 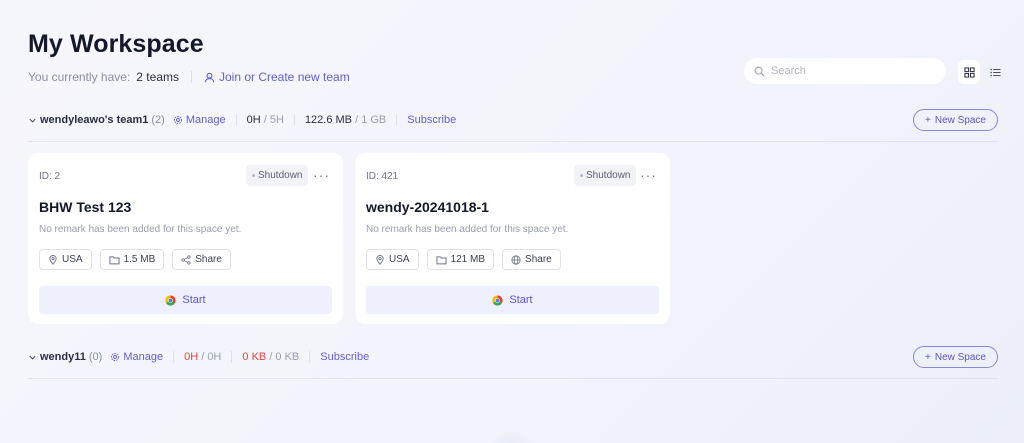 I want to click on team-summary-label: You currently have:, so click(x=79, y=77).